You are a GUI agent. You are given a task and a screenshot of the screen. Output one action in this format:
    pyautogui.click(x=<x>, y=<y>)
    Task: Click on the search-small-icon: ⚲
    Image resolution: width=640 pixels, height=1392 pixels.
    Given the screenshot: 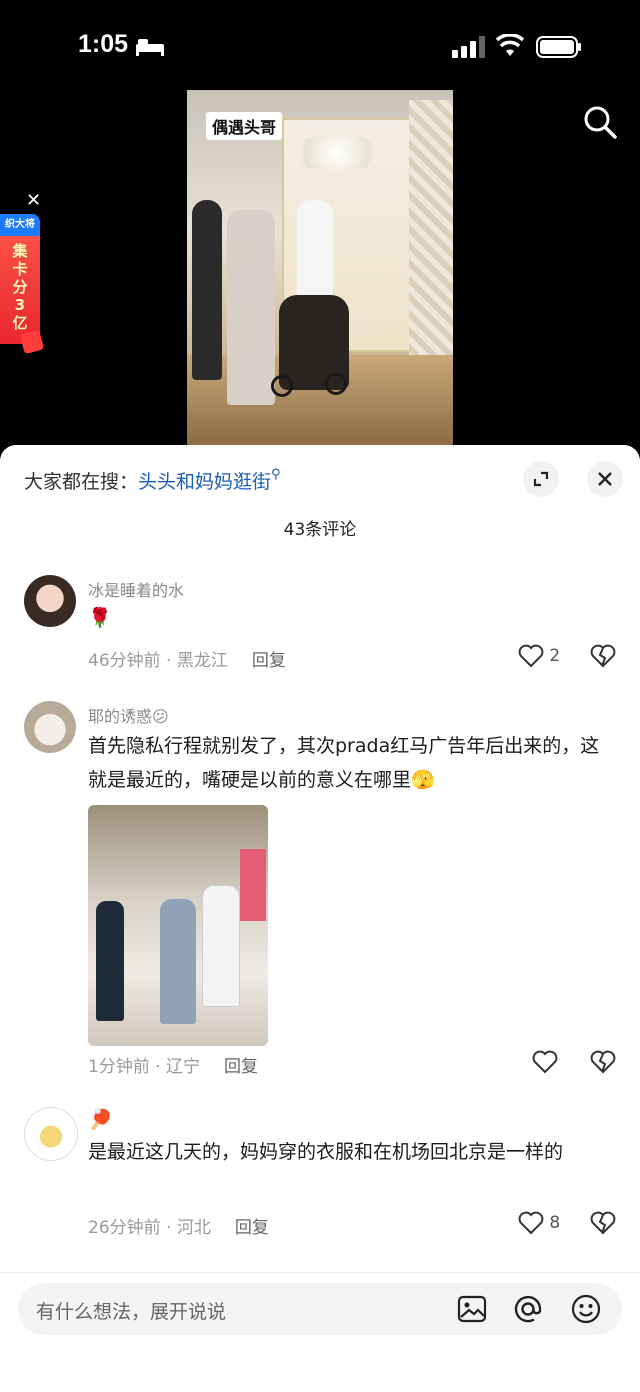 What is the action you would take?
    pyautogui.click(x=276, y=474)
    